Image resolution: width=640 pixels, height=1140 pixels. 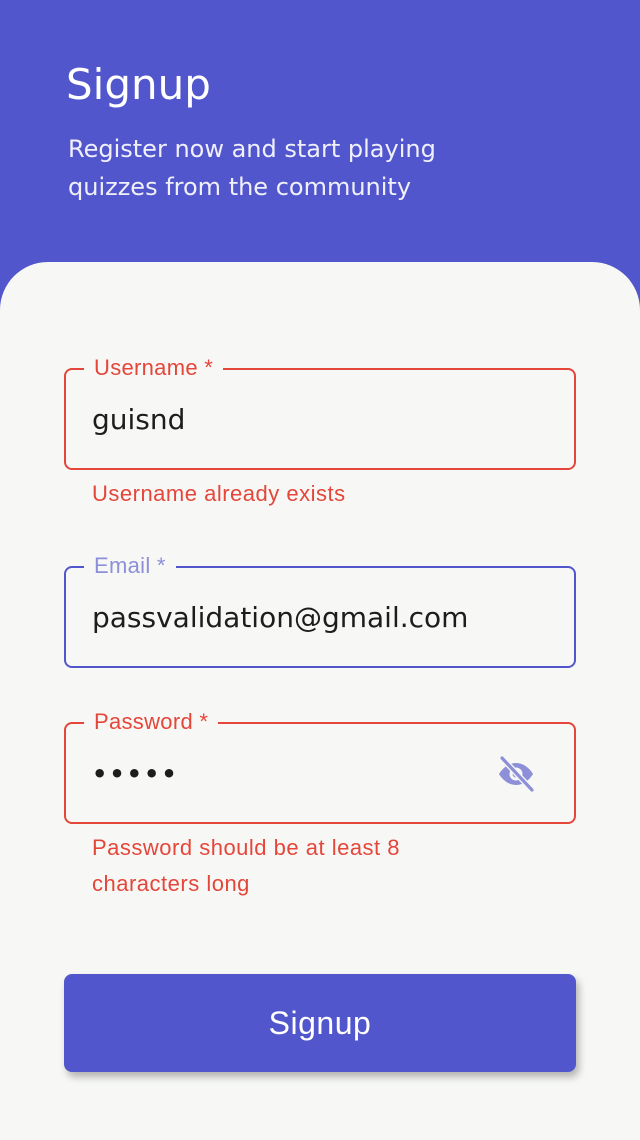 What do you see at coordinates (138, 420) in the screenshot?
I see `username-input: guisnd` at bounding box center [138, 420].